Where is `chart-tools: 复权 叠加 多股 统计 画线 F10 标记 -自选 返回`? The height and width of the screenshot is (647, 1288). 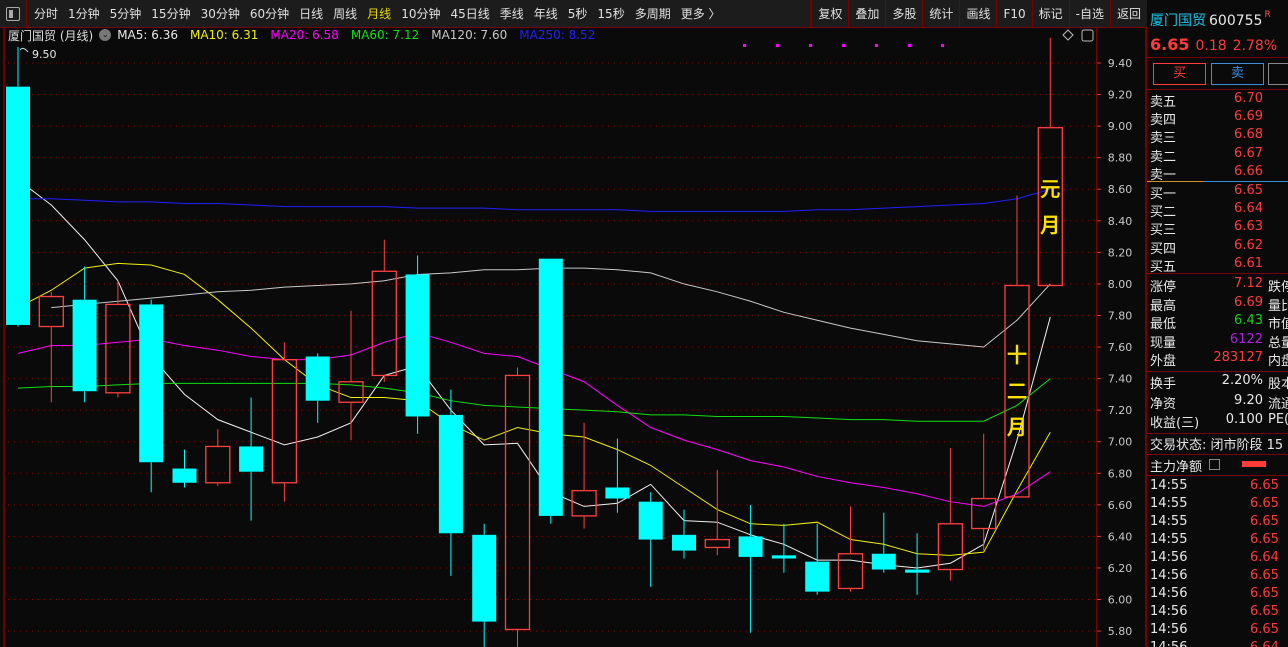 chart-tools: 复权 叠加 多股 统计 画线 F10 标记 -自选 返回 is located at coordinates (978, 14).